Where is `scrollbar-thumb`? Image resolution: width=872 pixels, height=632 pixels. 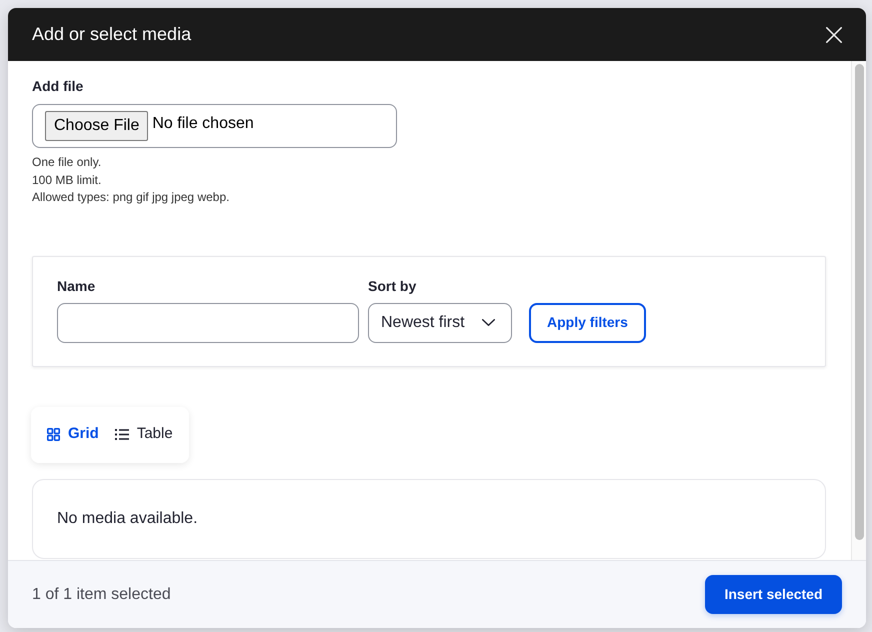
scrollbar-thumb is located at coordinates (859, 302).